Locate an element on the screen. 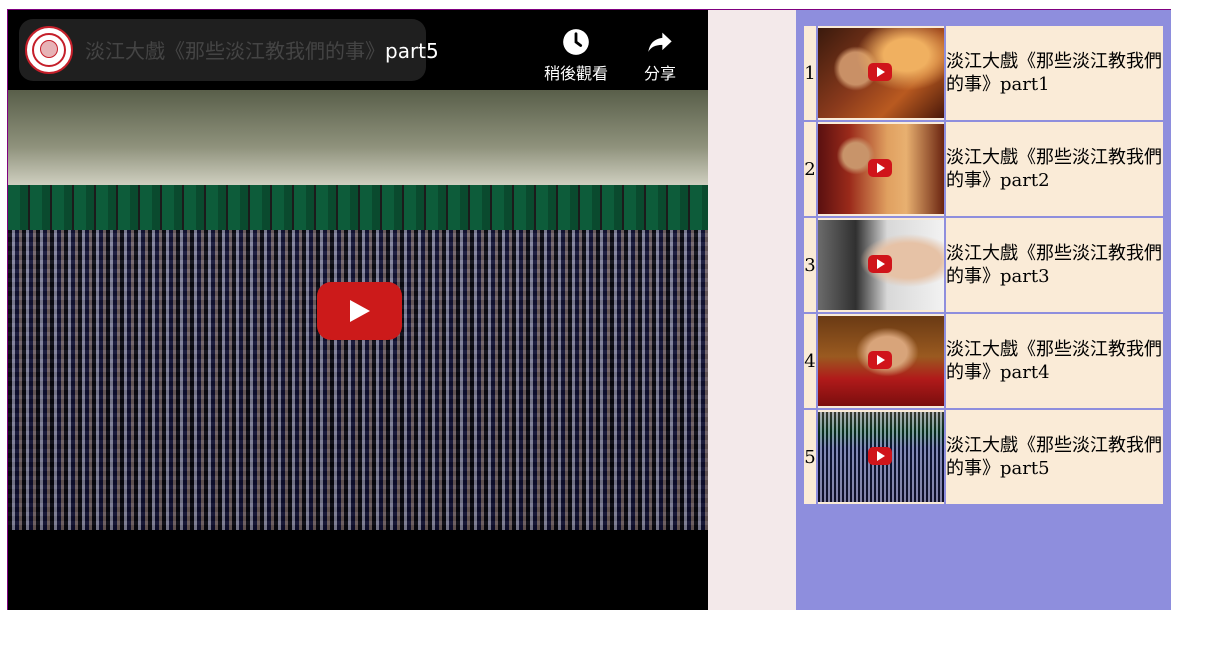  playlist-row: 5 淡江大戲《那些淡江教我們的事》part5 is located at coordinates (983, 457).